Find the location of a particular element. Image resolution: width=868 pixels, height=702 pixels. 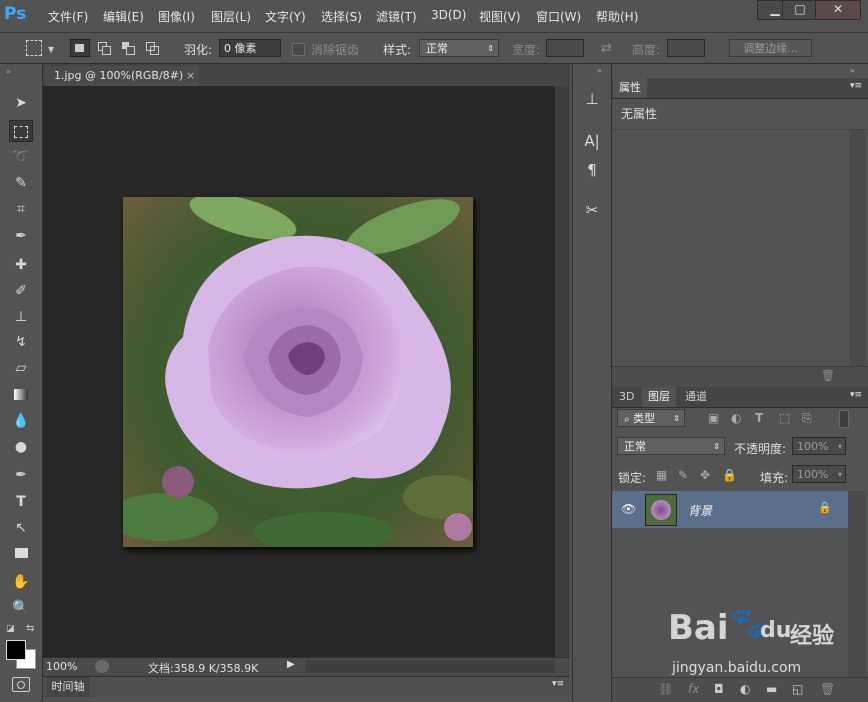

eyedropper-tool-icon: ✒ is located at coordinates (21, 236).